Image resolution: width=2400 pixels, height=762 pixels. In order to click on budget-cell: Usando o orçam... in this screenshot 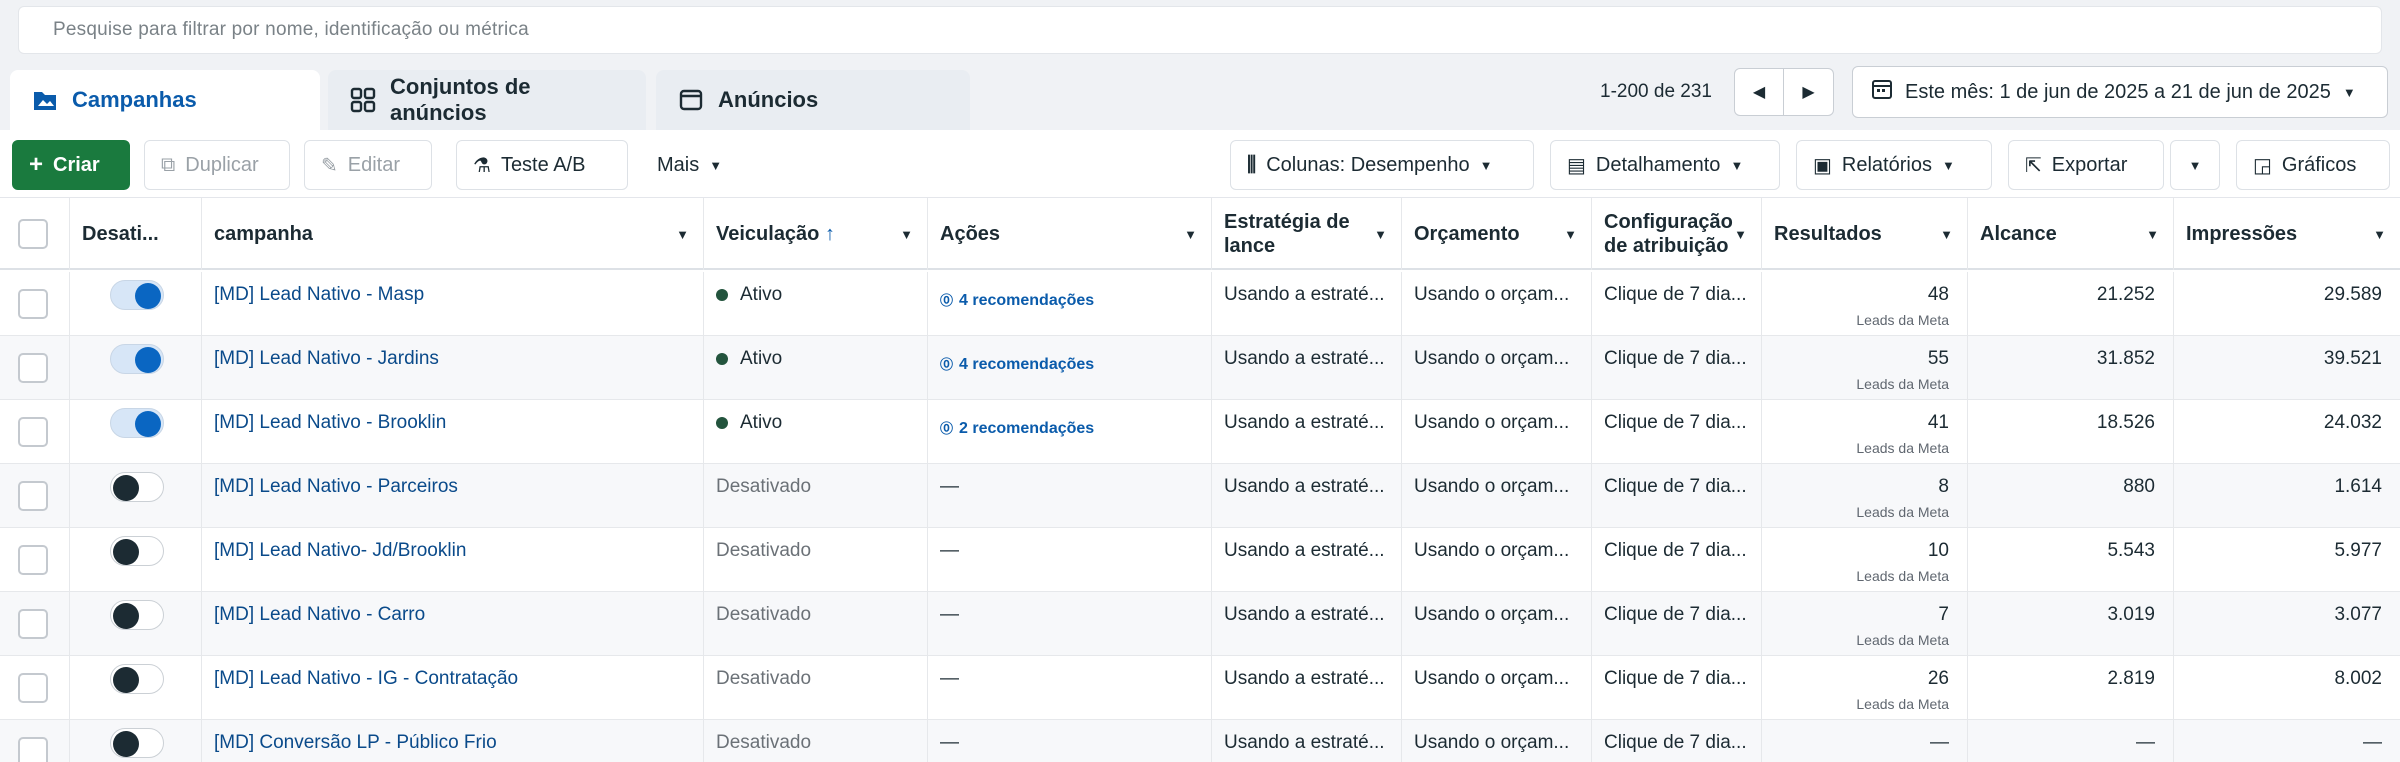, I will do `click(1497, 624)`.